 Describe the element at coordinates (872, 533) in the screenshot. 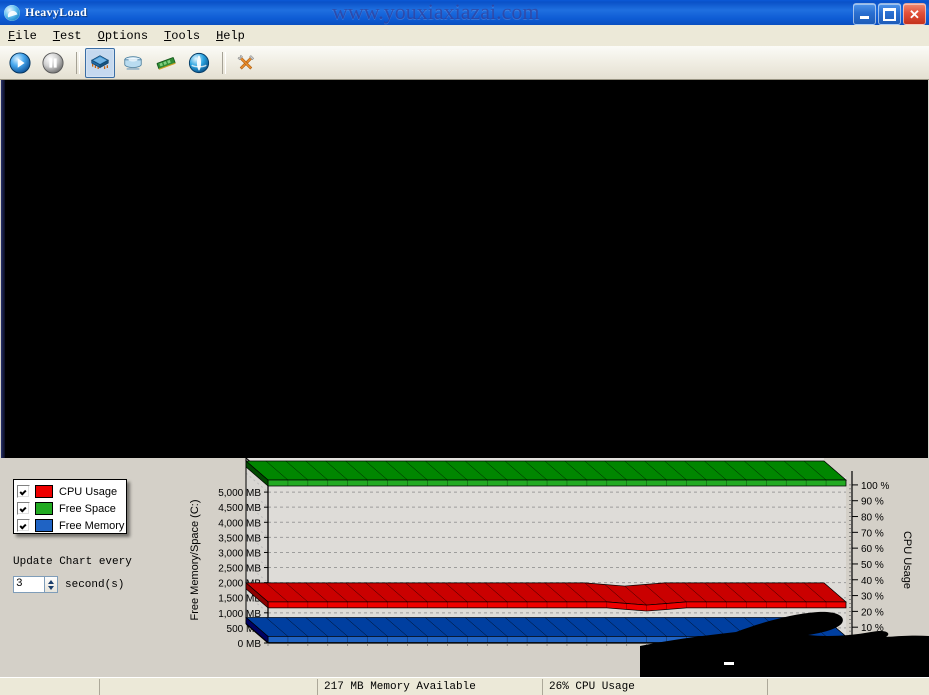

I see `svg-text: 70 %` at that location.